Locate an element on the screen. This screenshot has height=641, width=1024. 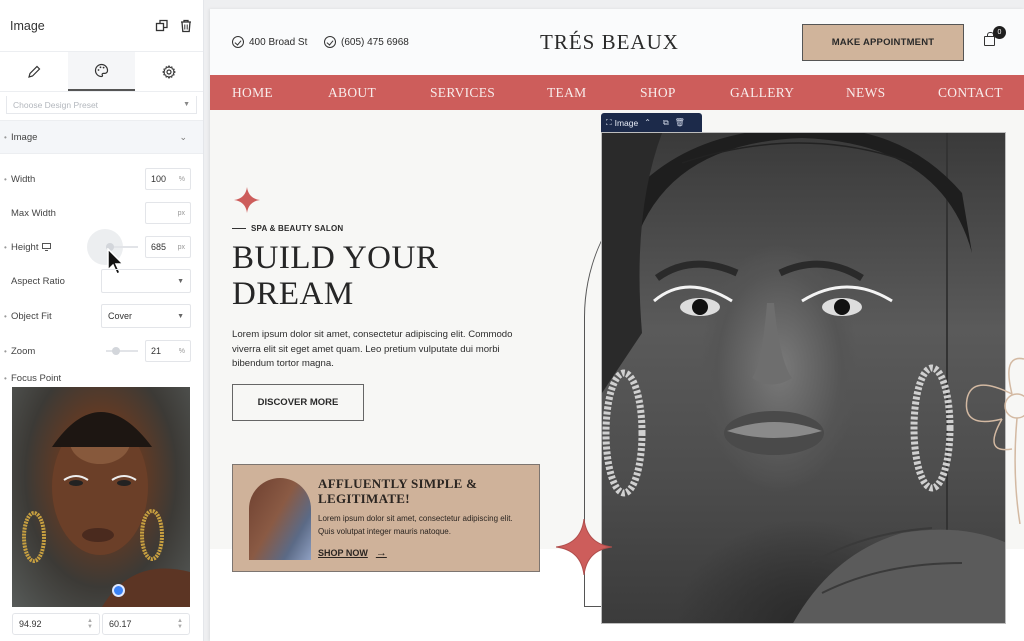
width-unit: % is located at coordinates (182, 179).